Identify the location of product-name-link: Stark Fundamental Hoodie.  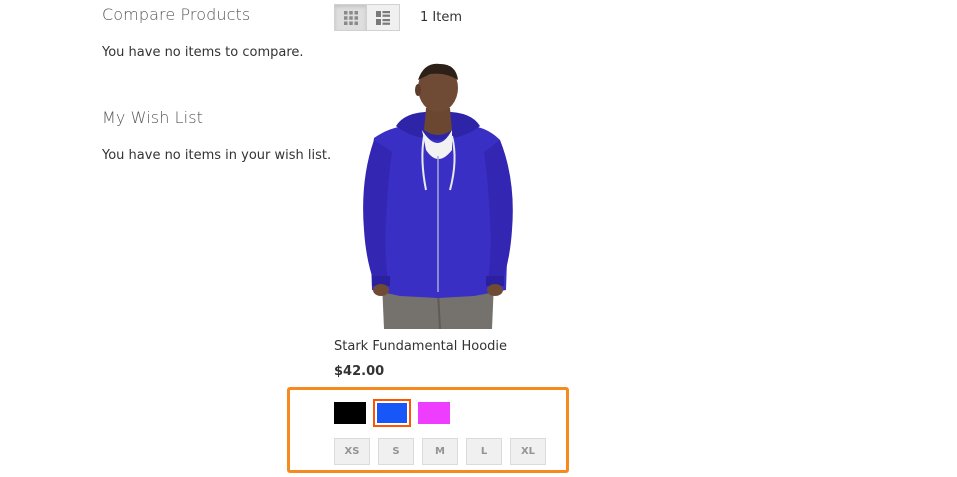
(420, 346).